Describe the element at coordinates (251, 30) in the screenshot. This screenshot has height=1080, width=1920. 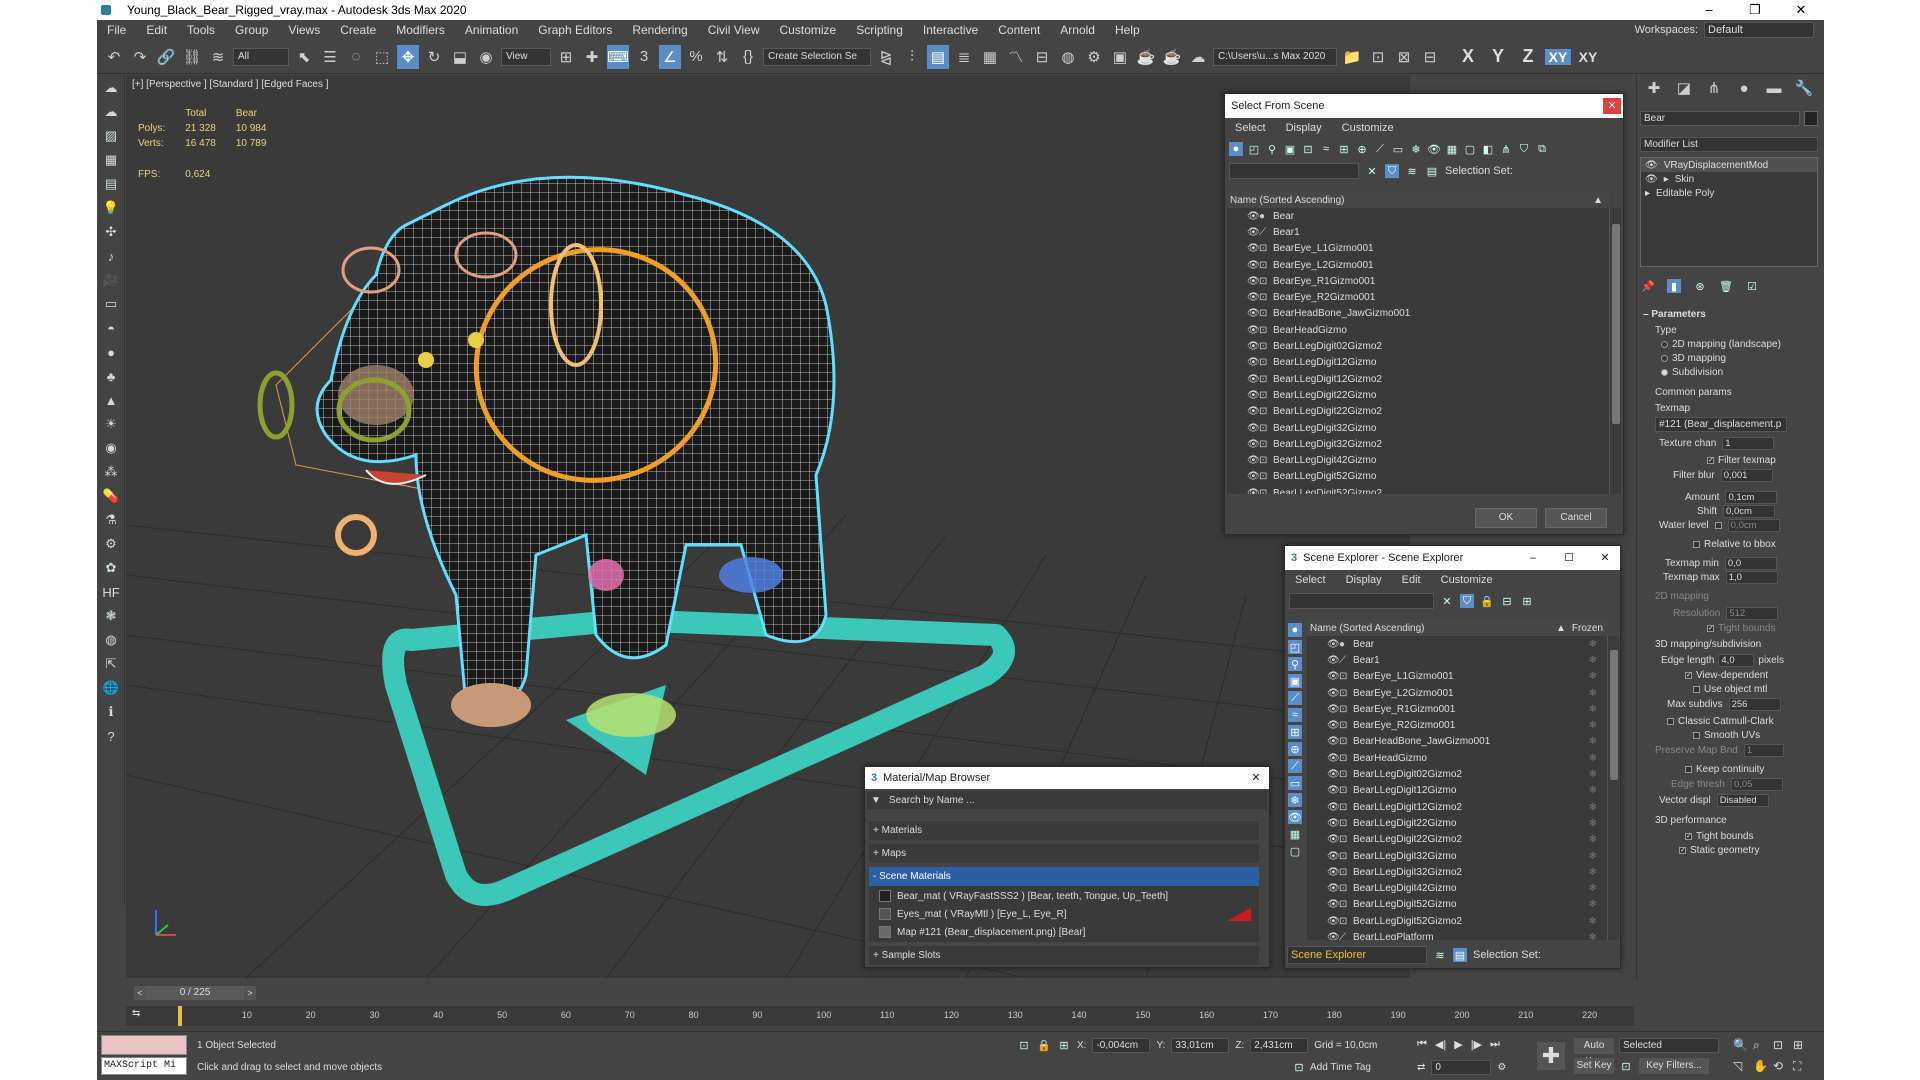
I see `menu-group: Group` at that location.